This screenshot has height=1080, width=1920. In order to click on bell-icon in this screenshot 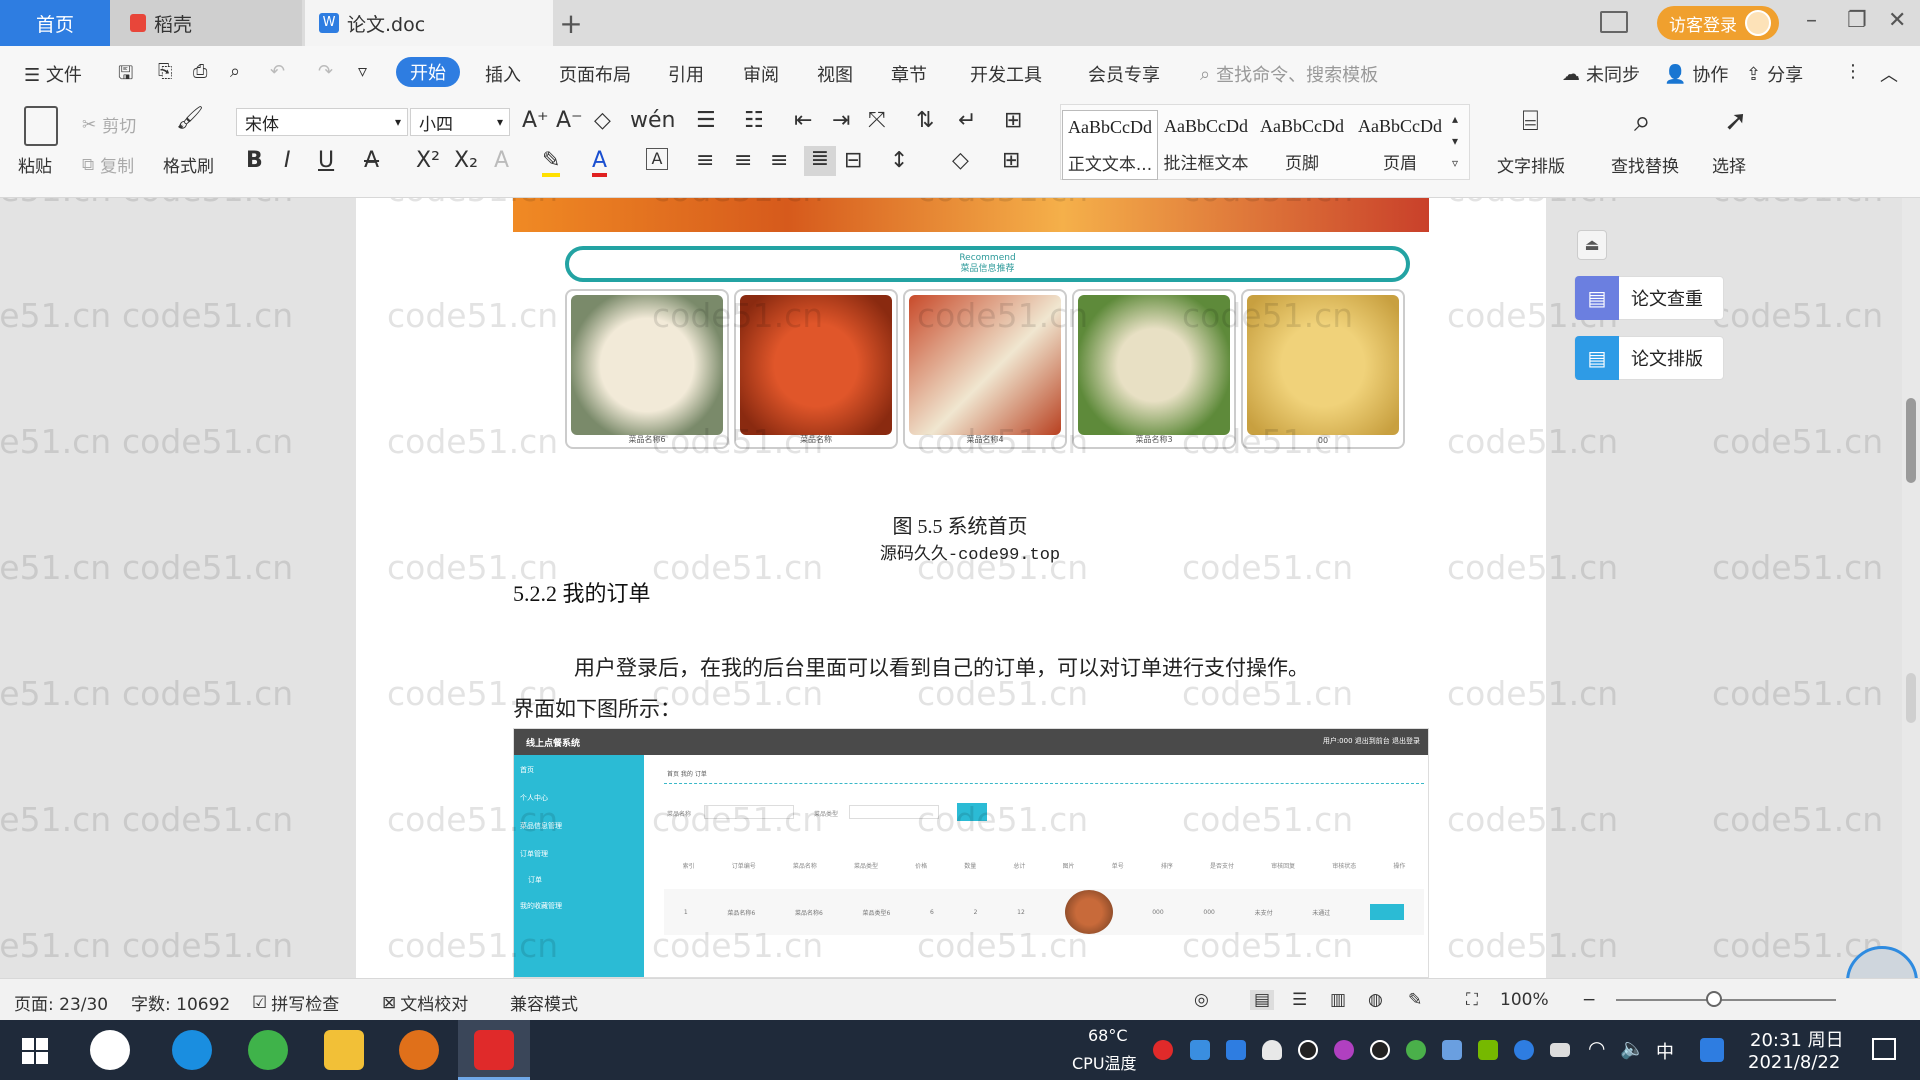, I will do `click(1272, 1050)`.